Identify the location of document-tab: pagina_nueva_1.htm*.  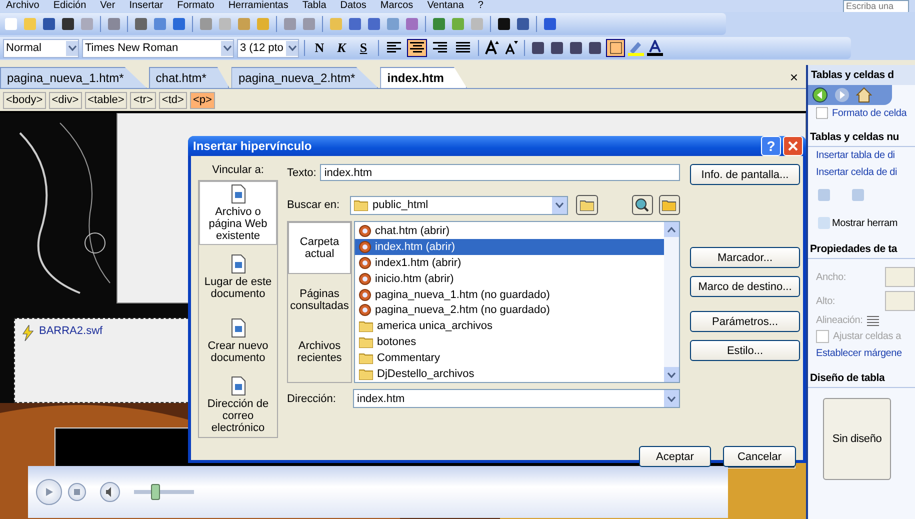
(73, 77).